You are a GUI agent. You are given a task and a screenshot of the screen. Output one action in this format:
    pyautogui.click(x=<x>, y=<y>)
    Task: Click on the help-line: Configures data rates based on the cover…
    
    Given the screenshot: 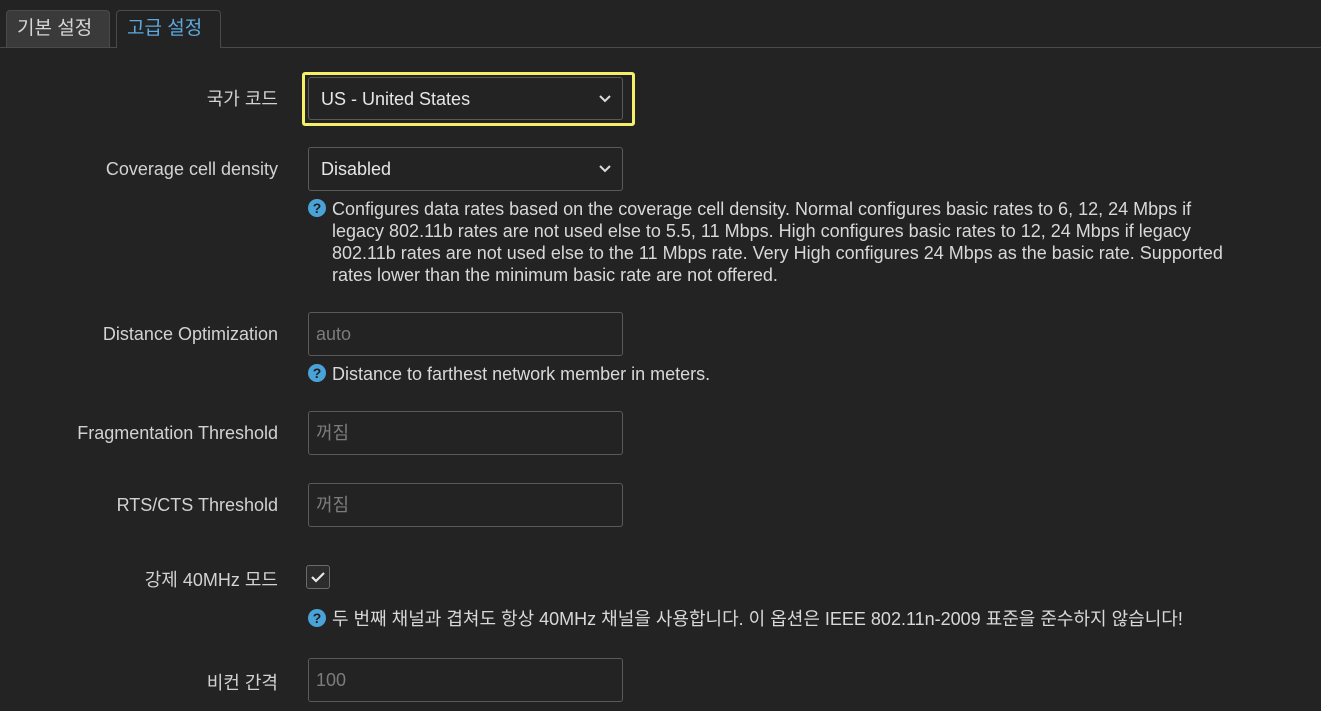 What is the action you would take?
    pyautogui.click(x=762, y=209)
    